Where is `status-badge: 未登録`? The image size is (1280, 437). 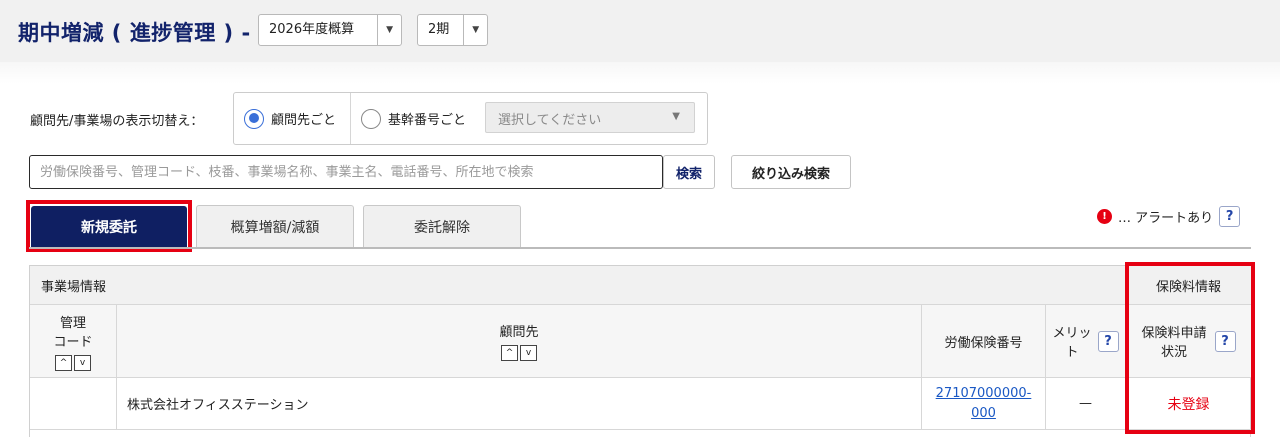
status-badge: 未登録 is located at coordinates (1188, 404).